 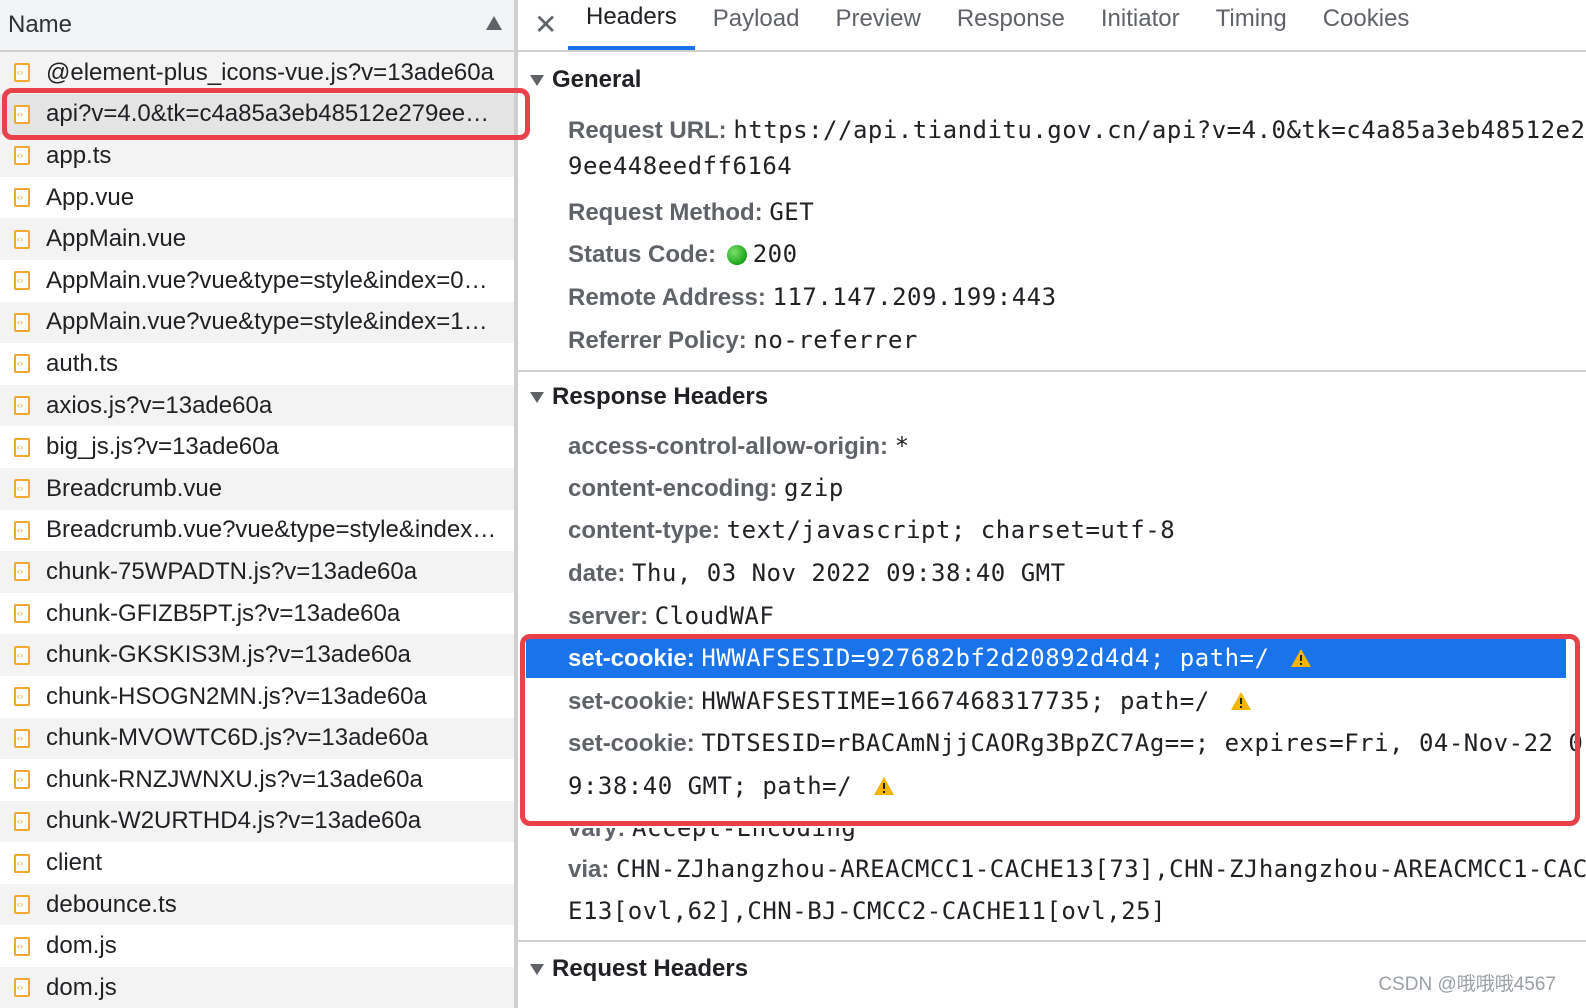 I want to click on general-section-title: General, so click(x=597, y=79).